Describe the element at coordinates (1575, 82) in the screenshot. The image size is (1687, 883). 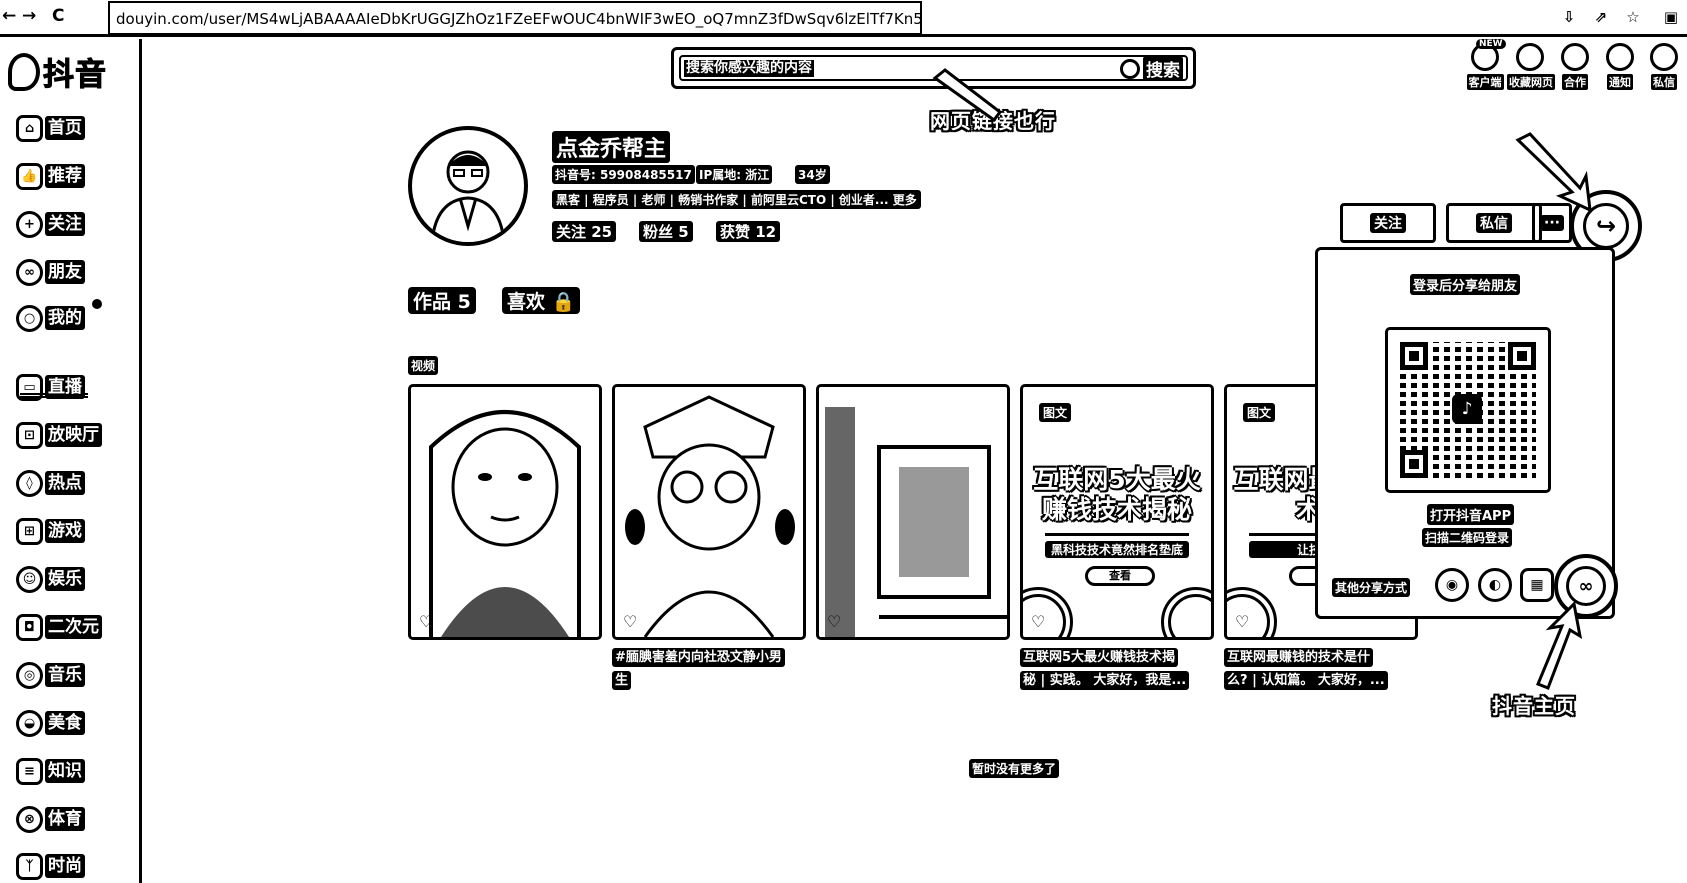
I see `cooperation-label: 合作` at that location.